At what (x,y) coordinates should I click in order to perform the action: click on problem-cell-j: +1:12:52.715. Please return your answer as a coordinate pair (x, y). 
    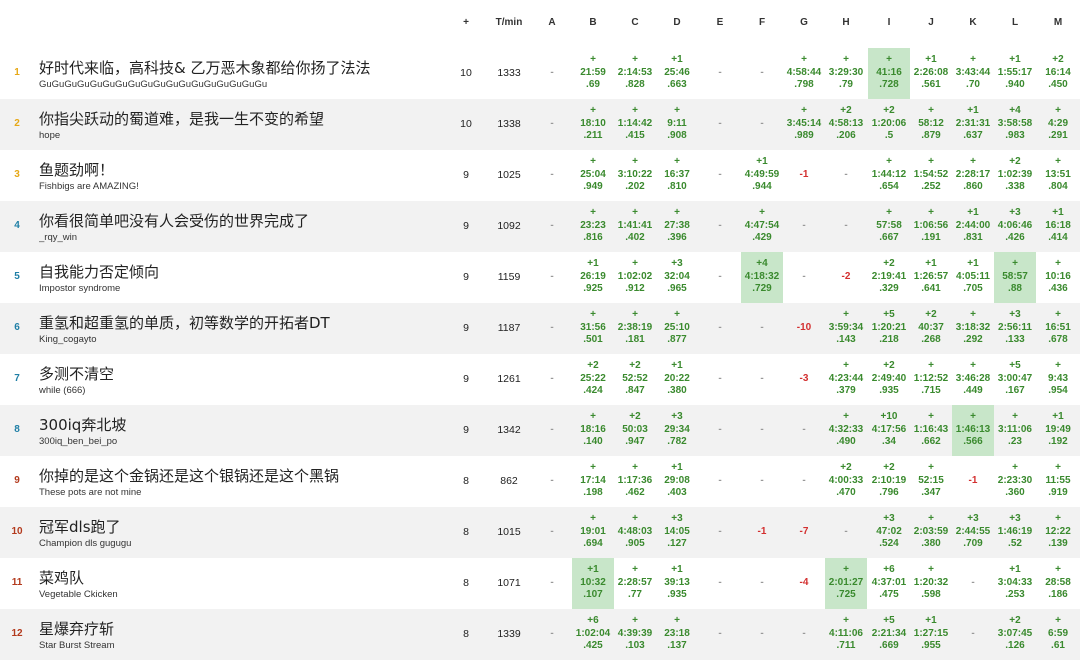
    Looking at the image, I should click on (931, 379).